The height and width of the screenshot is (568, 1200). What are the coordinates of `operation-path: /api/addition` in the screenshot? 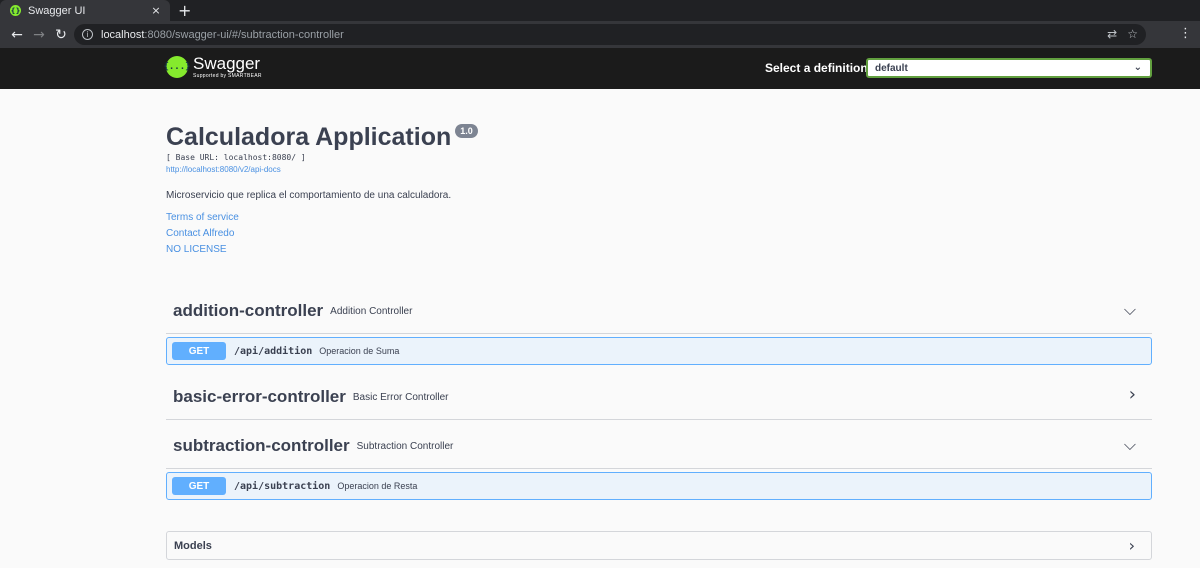 It's located at (273, 351).